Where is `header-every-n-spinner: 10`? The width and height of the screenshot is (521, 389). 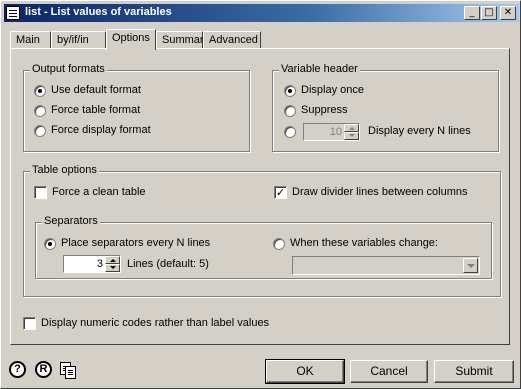
header-every-n-spinner: 10 is located at coordinates (331, 132).